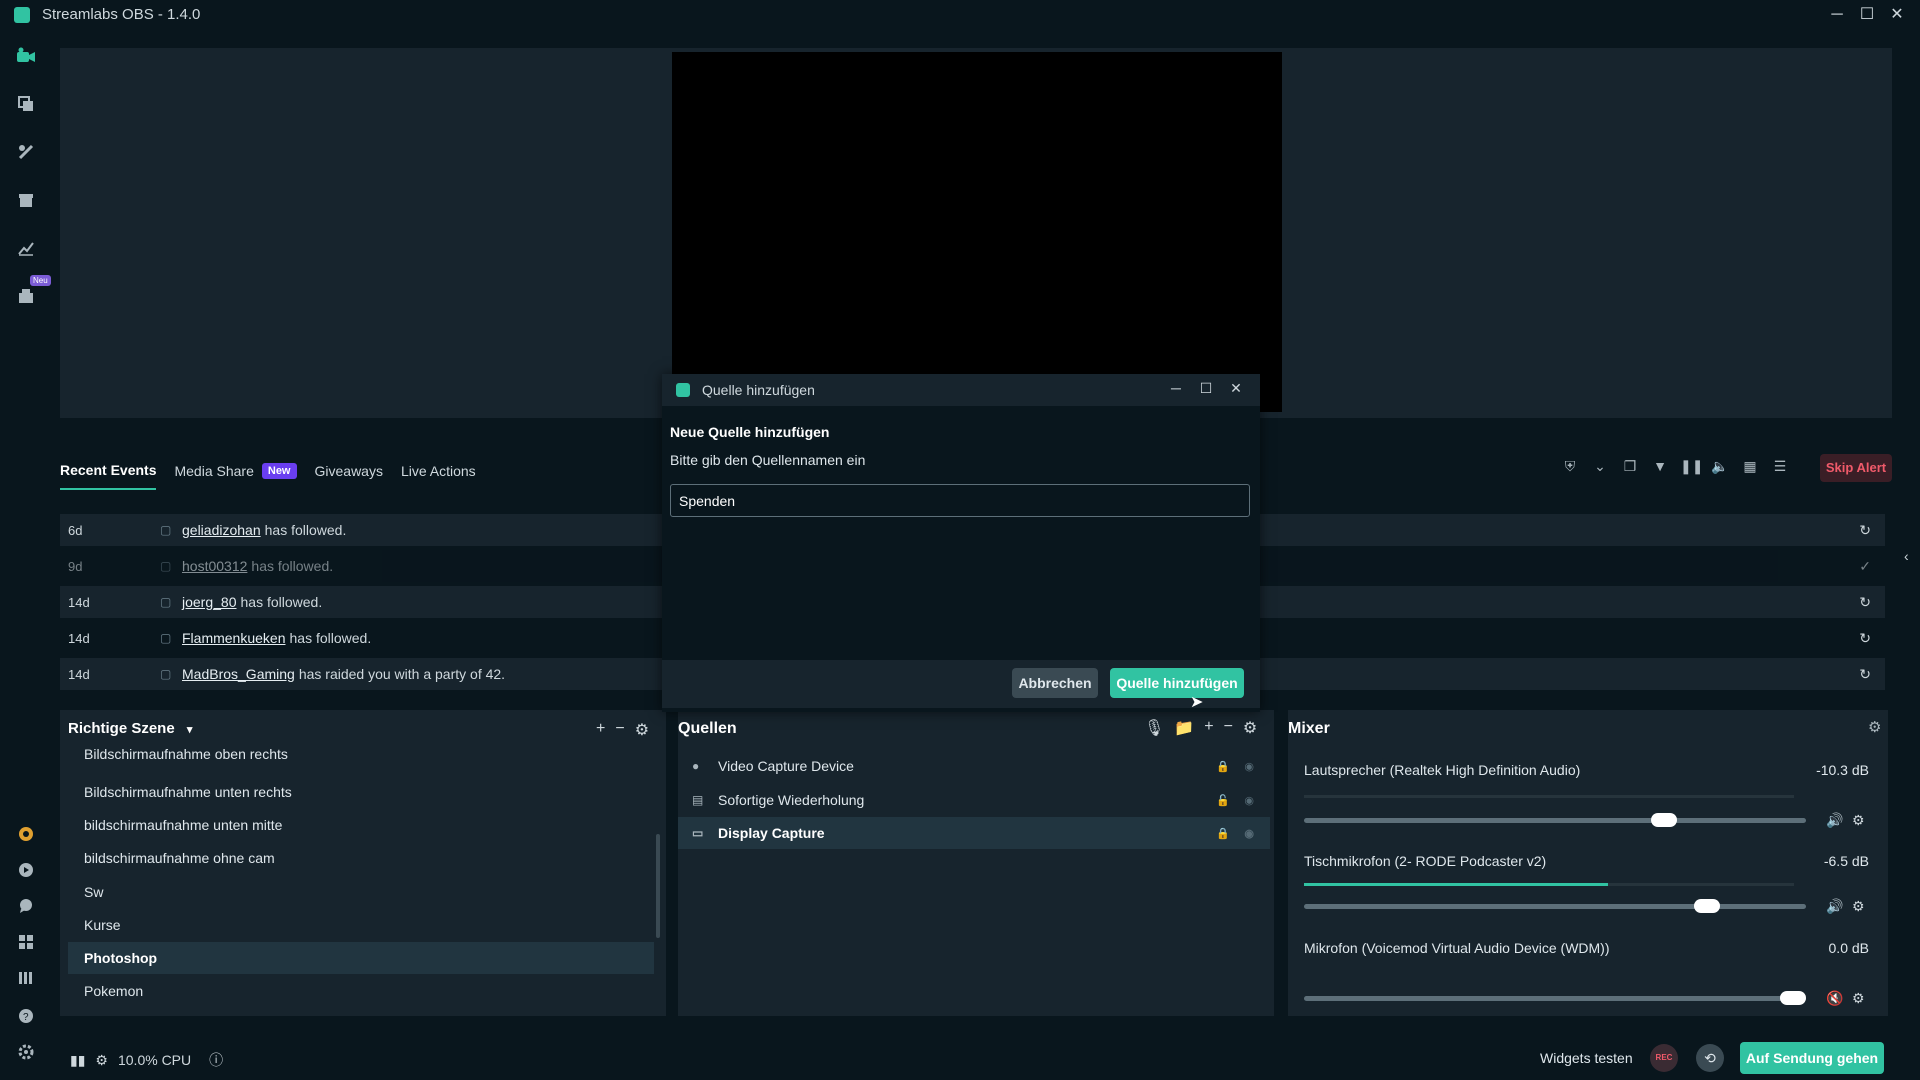  What do you see at coordinates (1720, 466) in the screenshot?
I see `volume-icon: 🔈` at bounding box center [1720, 466].